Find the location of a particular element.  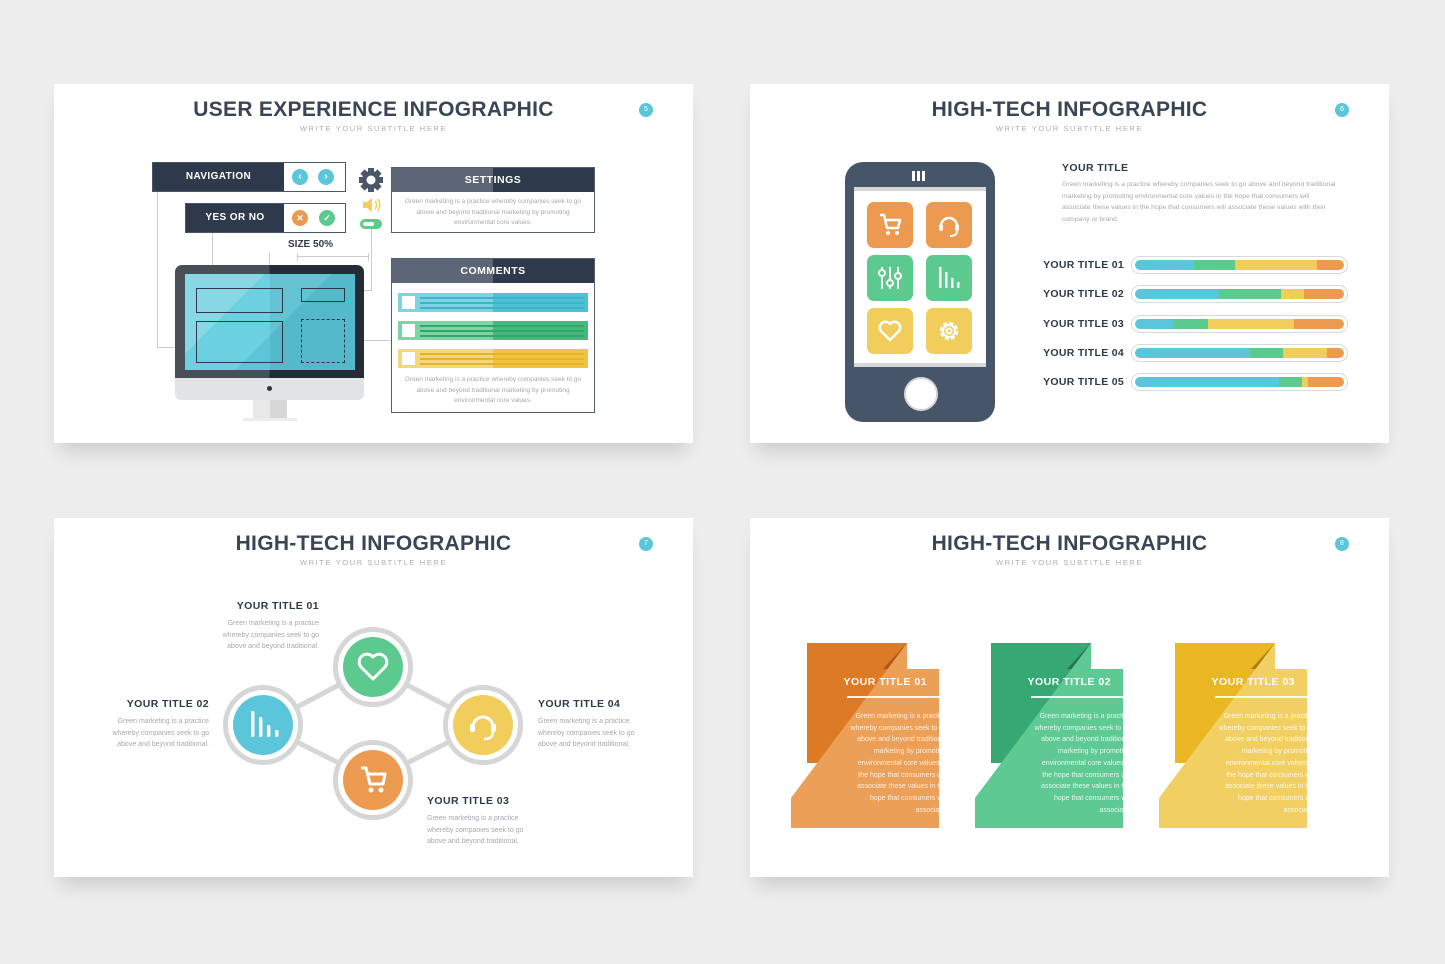

home-button is located at coordinates (921, 394).